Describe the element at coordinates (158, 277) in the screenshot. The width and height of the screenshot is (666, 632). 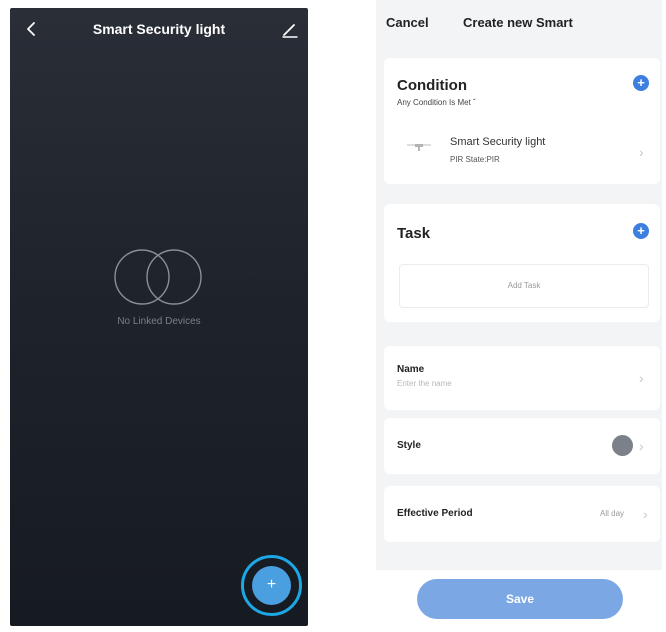
I see `linked-rings-icon` at that location.